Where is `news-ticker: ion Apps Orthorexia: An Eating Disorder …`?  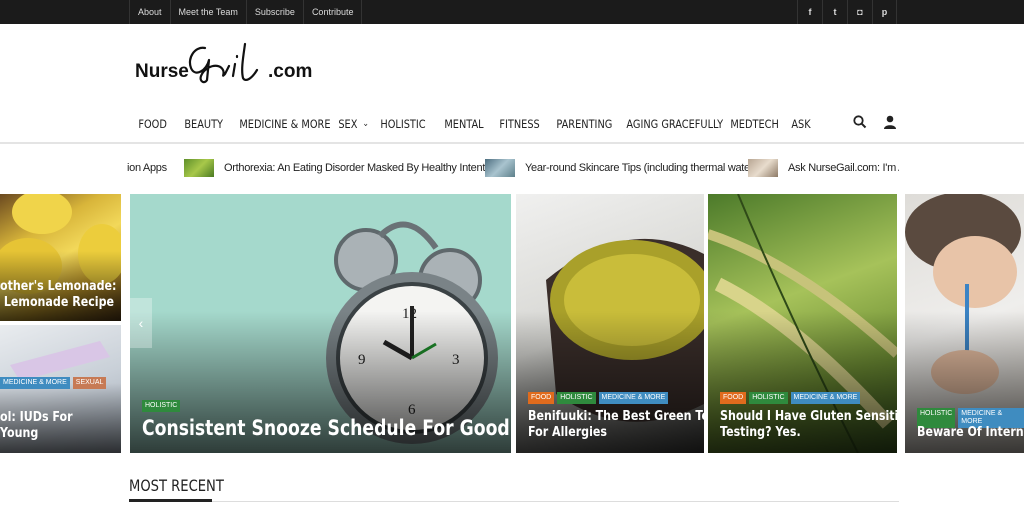
news-ticker: ion Apps Orthorexia: An Eating Disorder … is located at coordinates (513, 168).